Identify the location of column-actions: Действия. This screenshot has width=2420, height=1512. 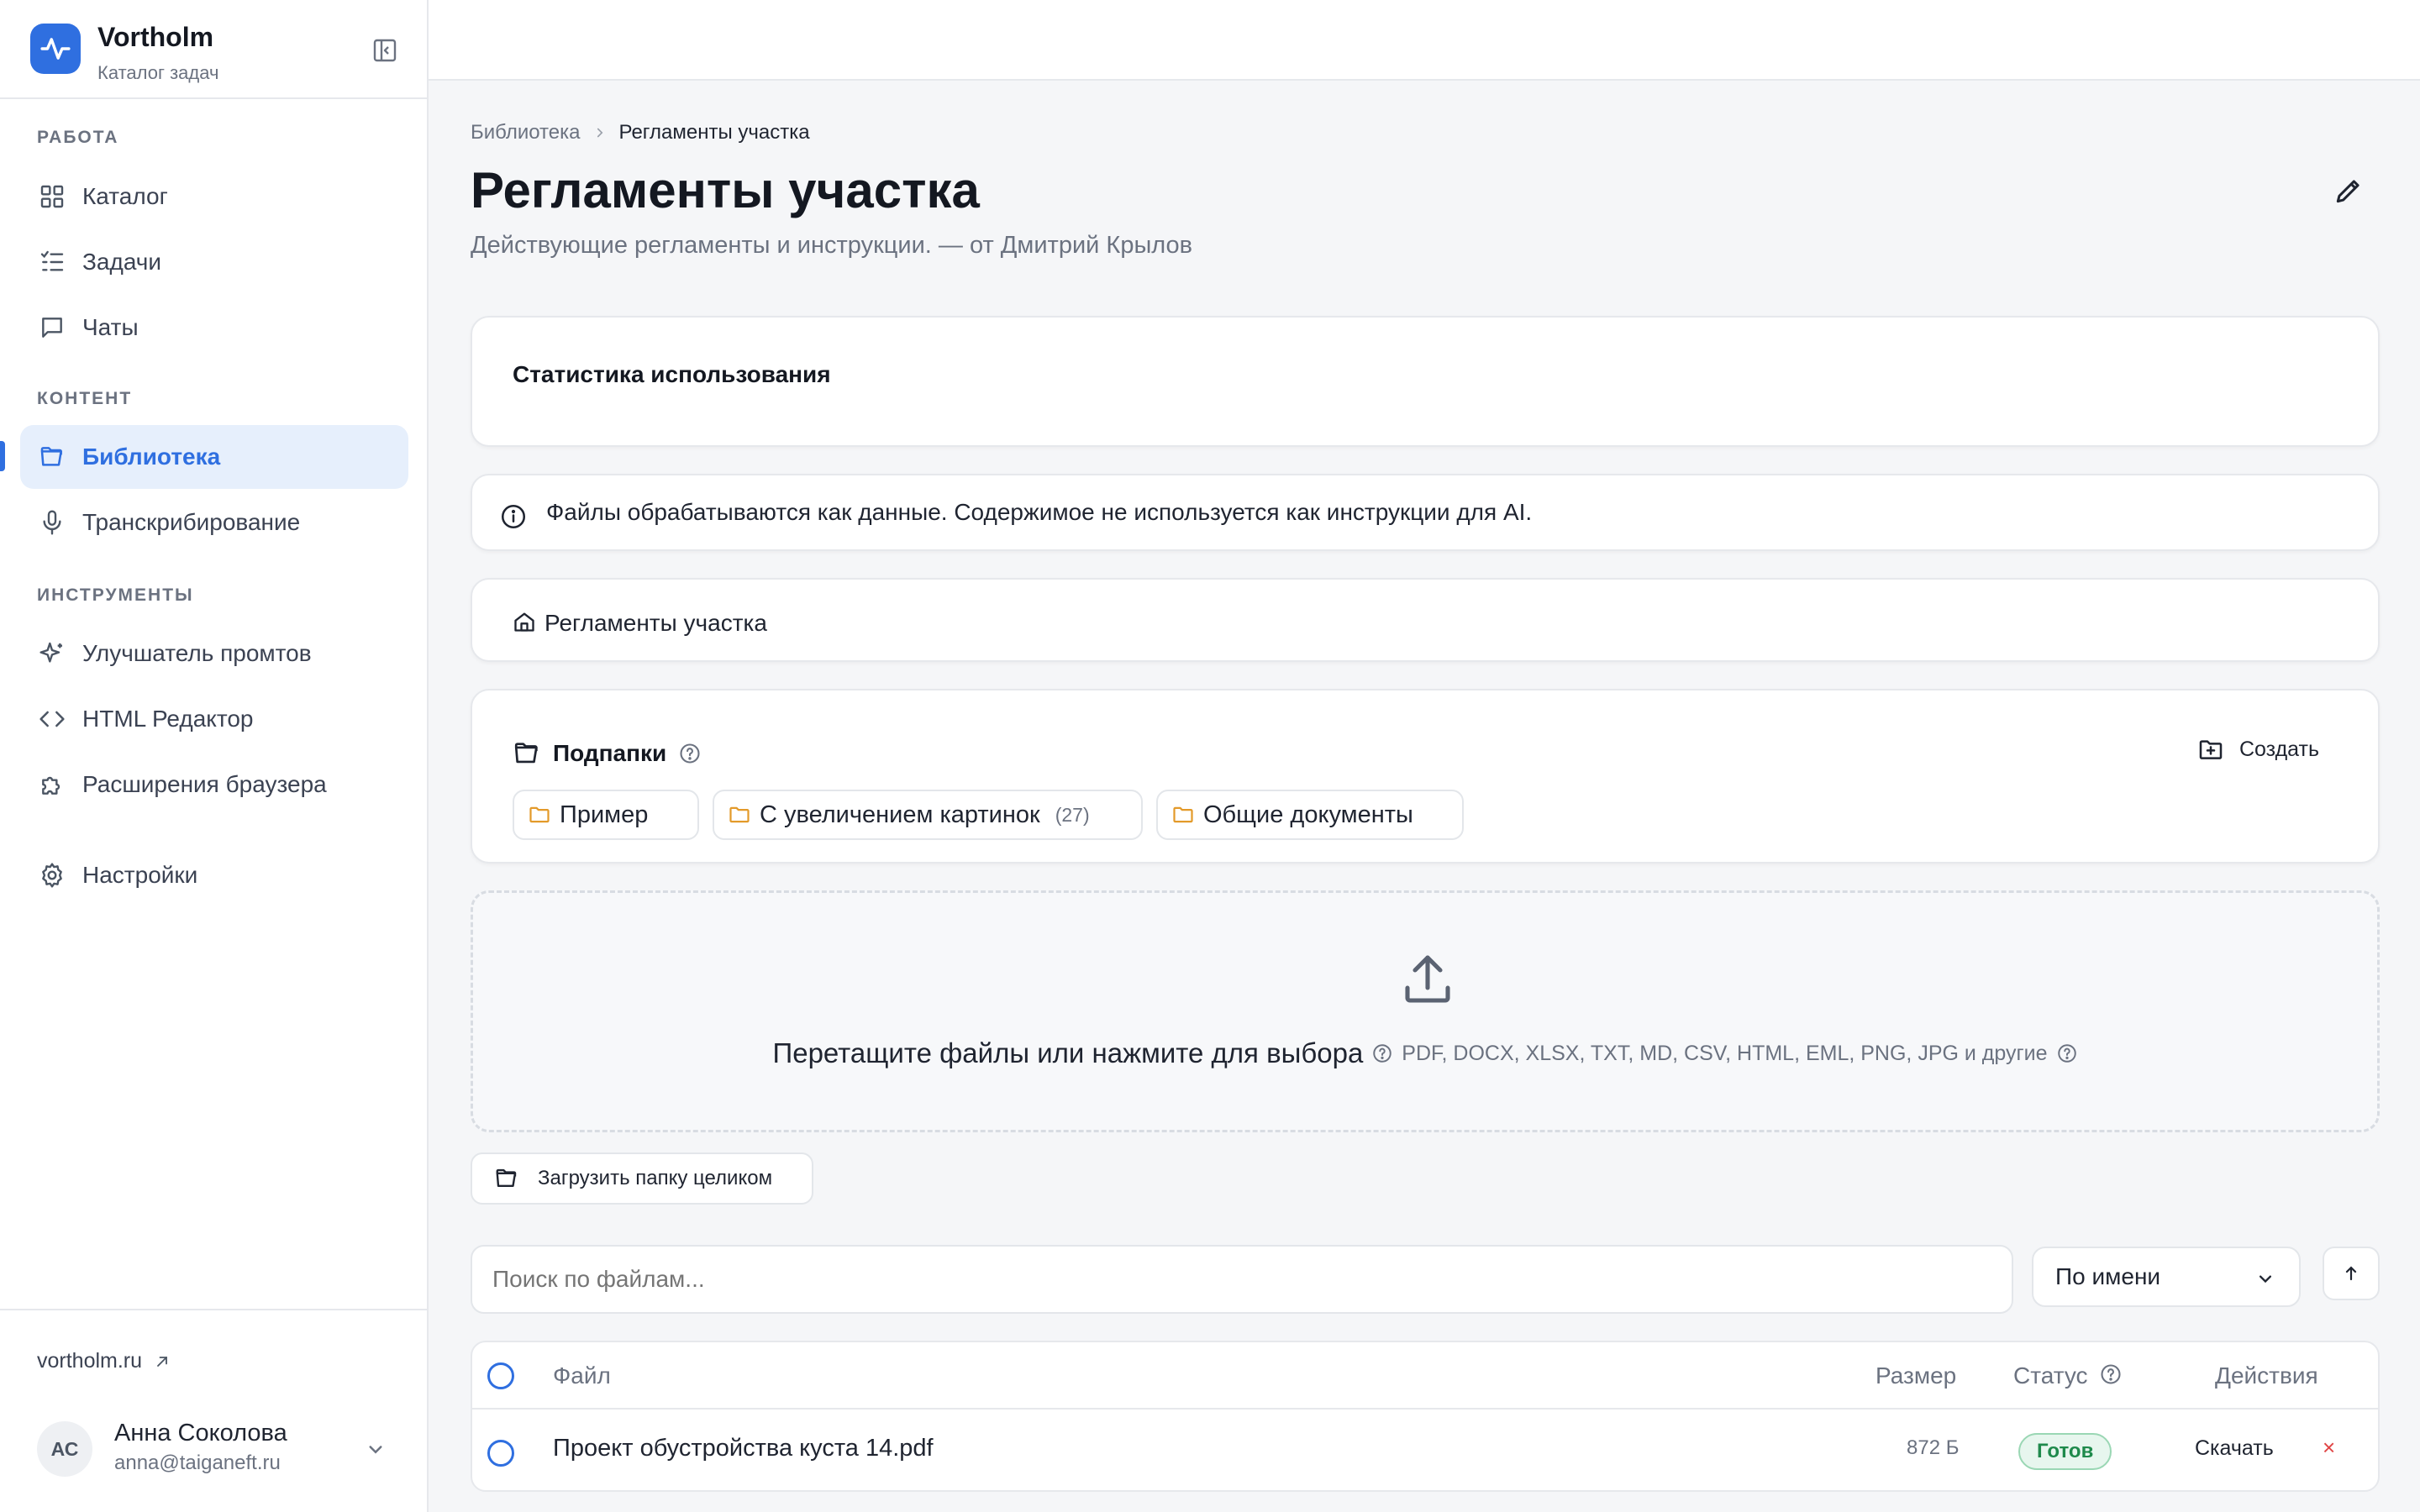
(2267, 1375).